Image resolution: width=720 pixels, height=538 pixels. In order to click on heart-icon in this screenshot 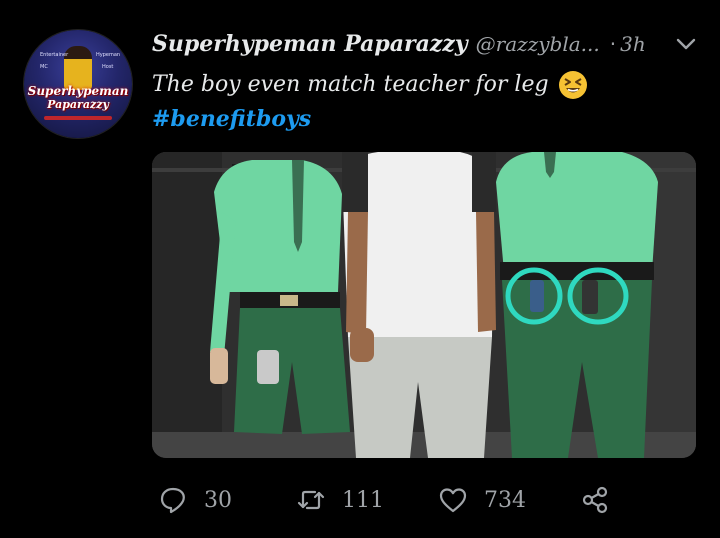, I will do `click(453, 500)`.